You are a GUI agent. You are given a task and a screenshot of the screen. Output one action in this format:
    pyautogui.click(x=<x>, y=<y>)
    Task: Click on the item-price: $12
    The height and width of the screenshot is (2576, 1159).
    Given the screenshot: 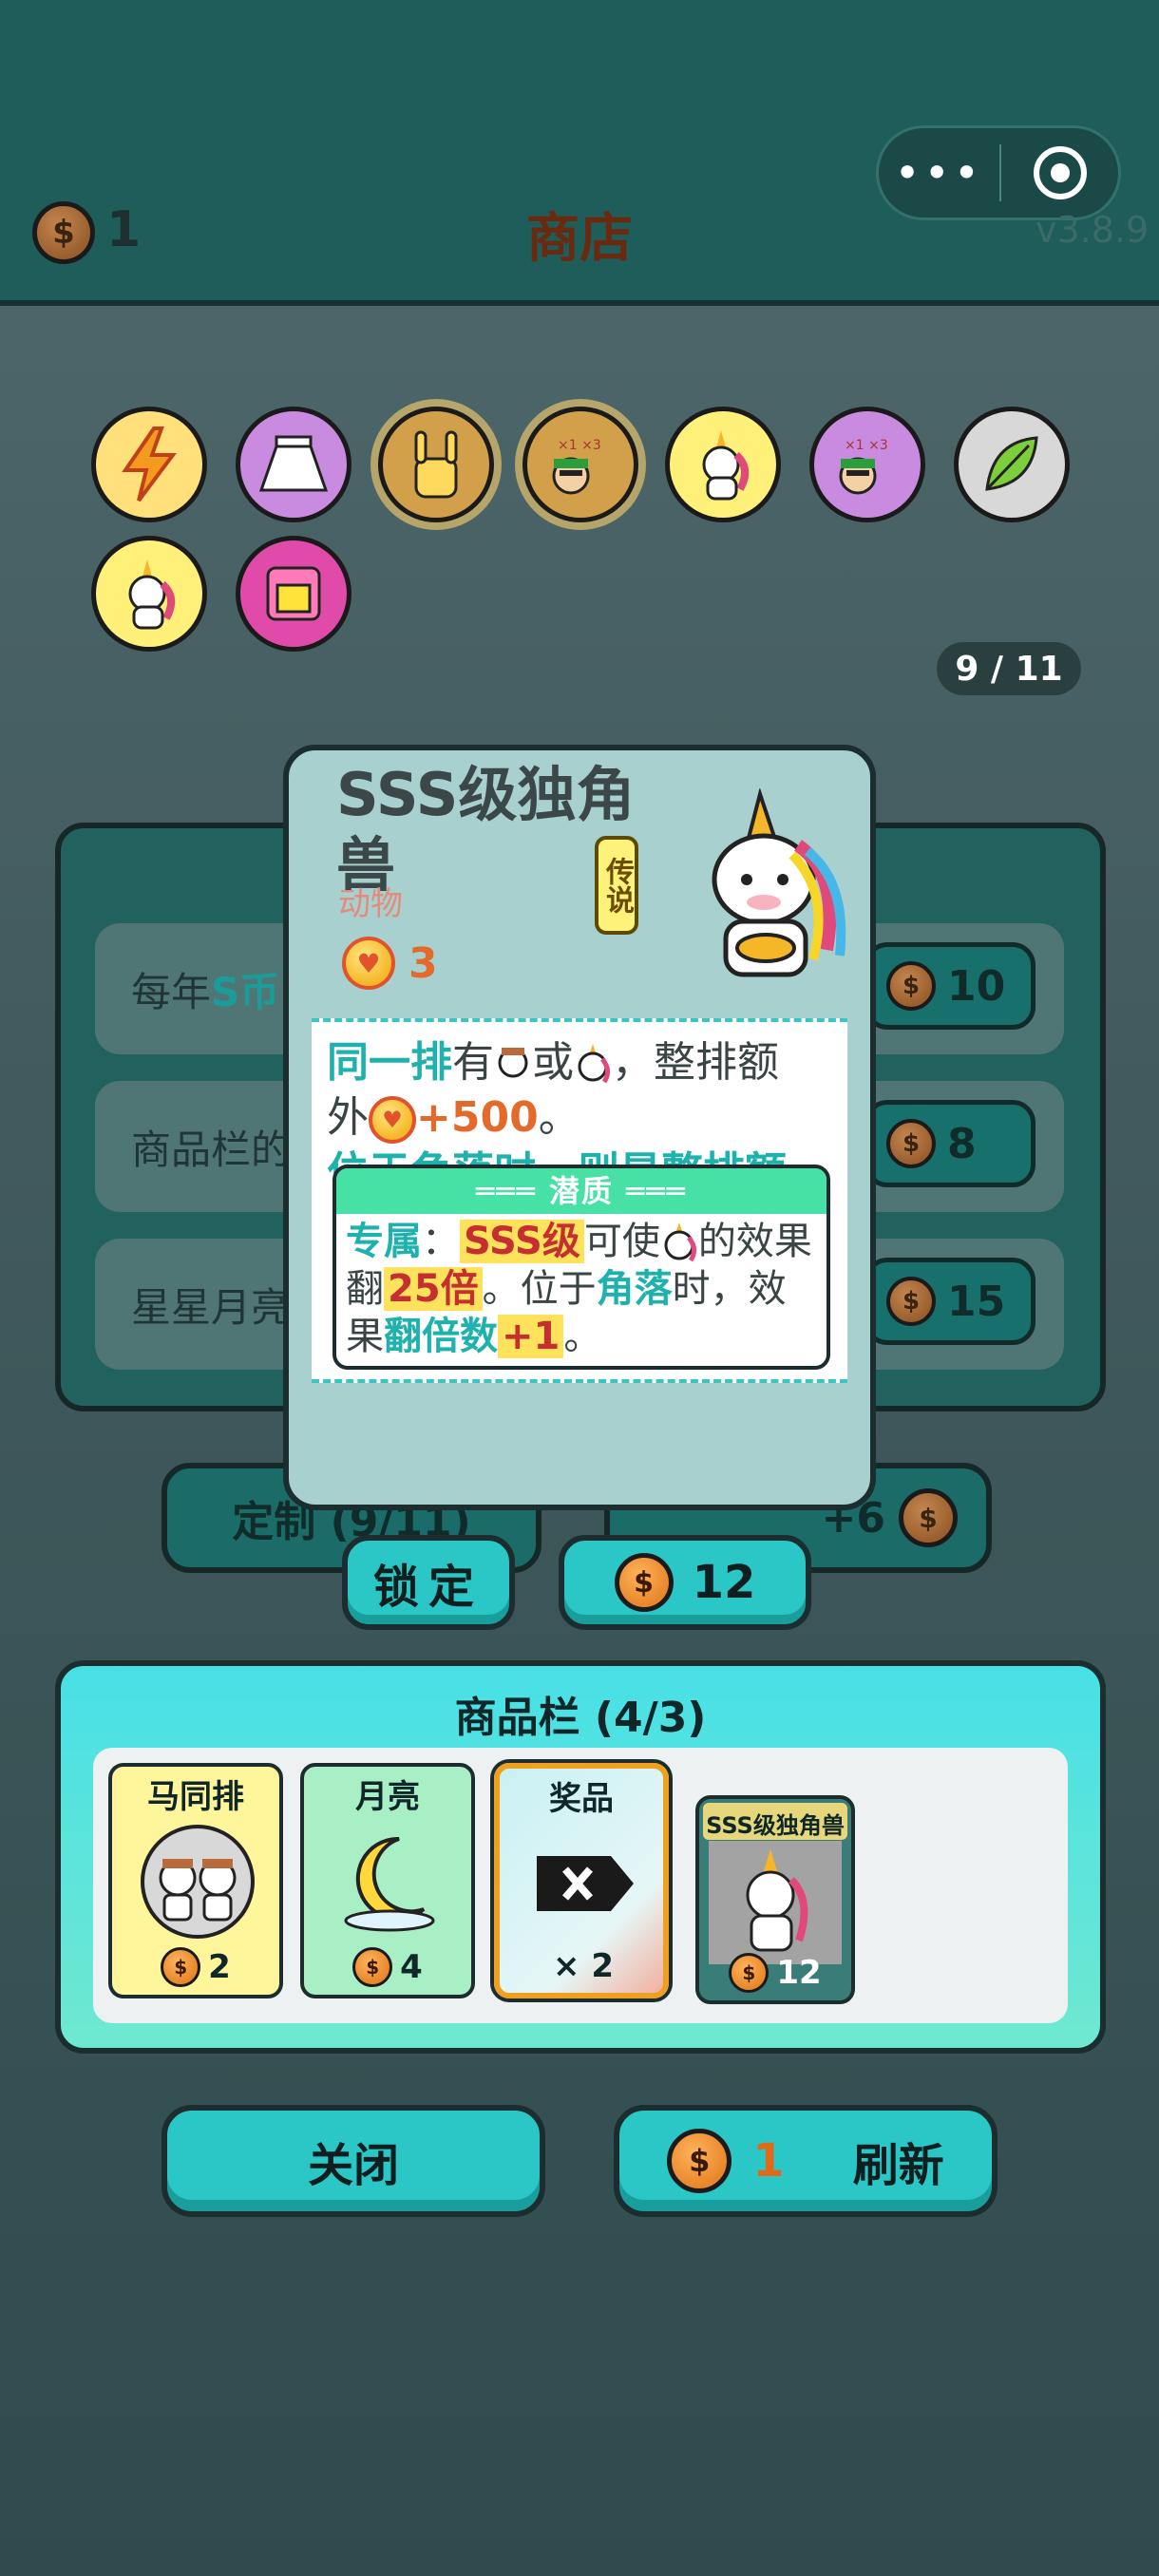 What is the action you would take?
    pyautogui.click(x=775, y=1973)
    